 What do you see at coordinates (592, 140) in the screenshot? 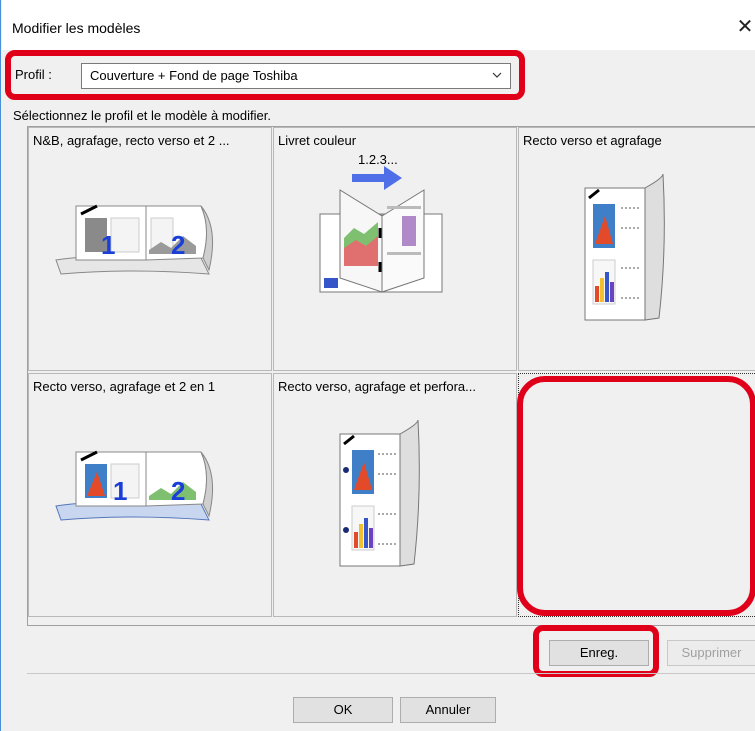
I see `template-label: Recto verso et agrafage` at bounding box center [592, 140].